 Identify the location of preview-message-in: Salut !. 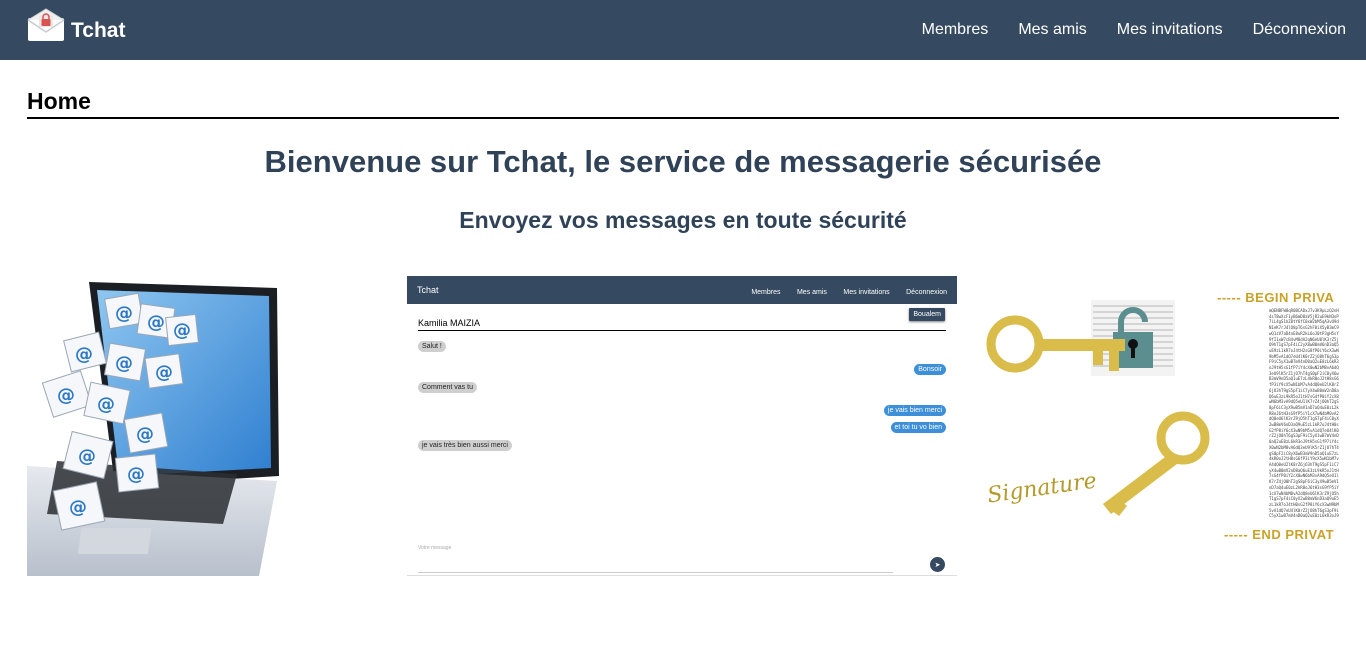
(432, 346).